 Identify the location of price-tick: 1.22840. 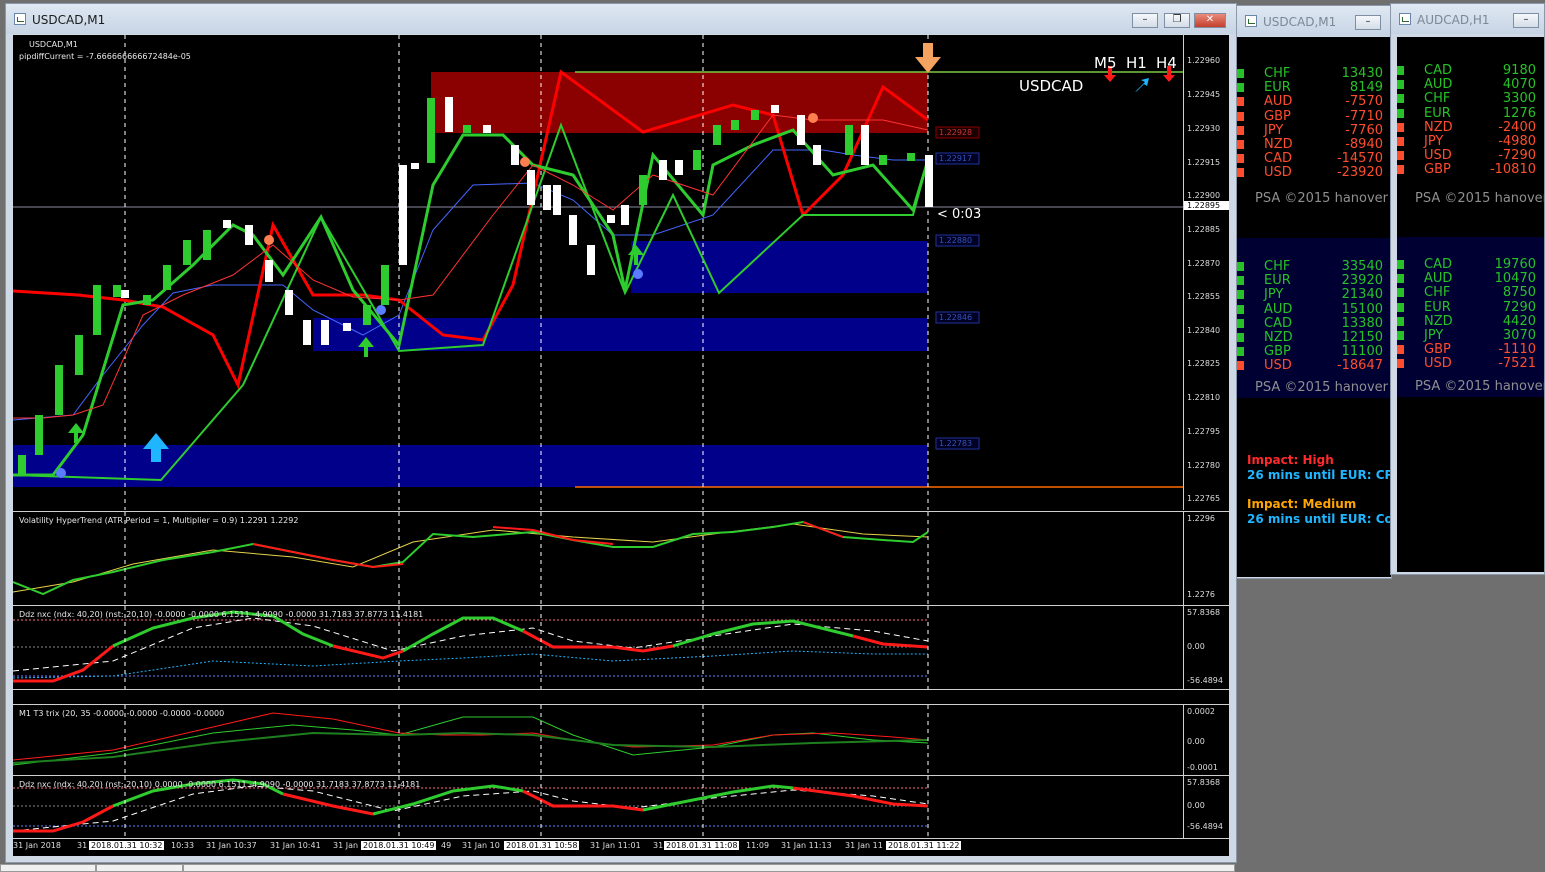
(1204, 330).